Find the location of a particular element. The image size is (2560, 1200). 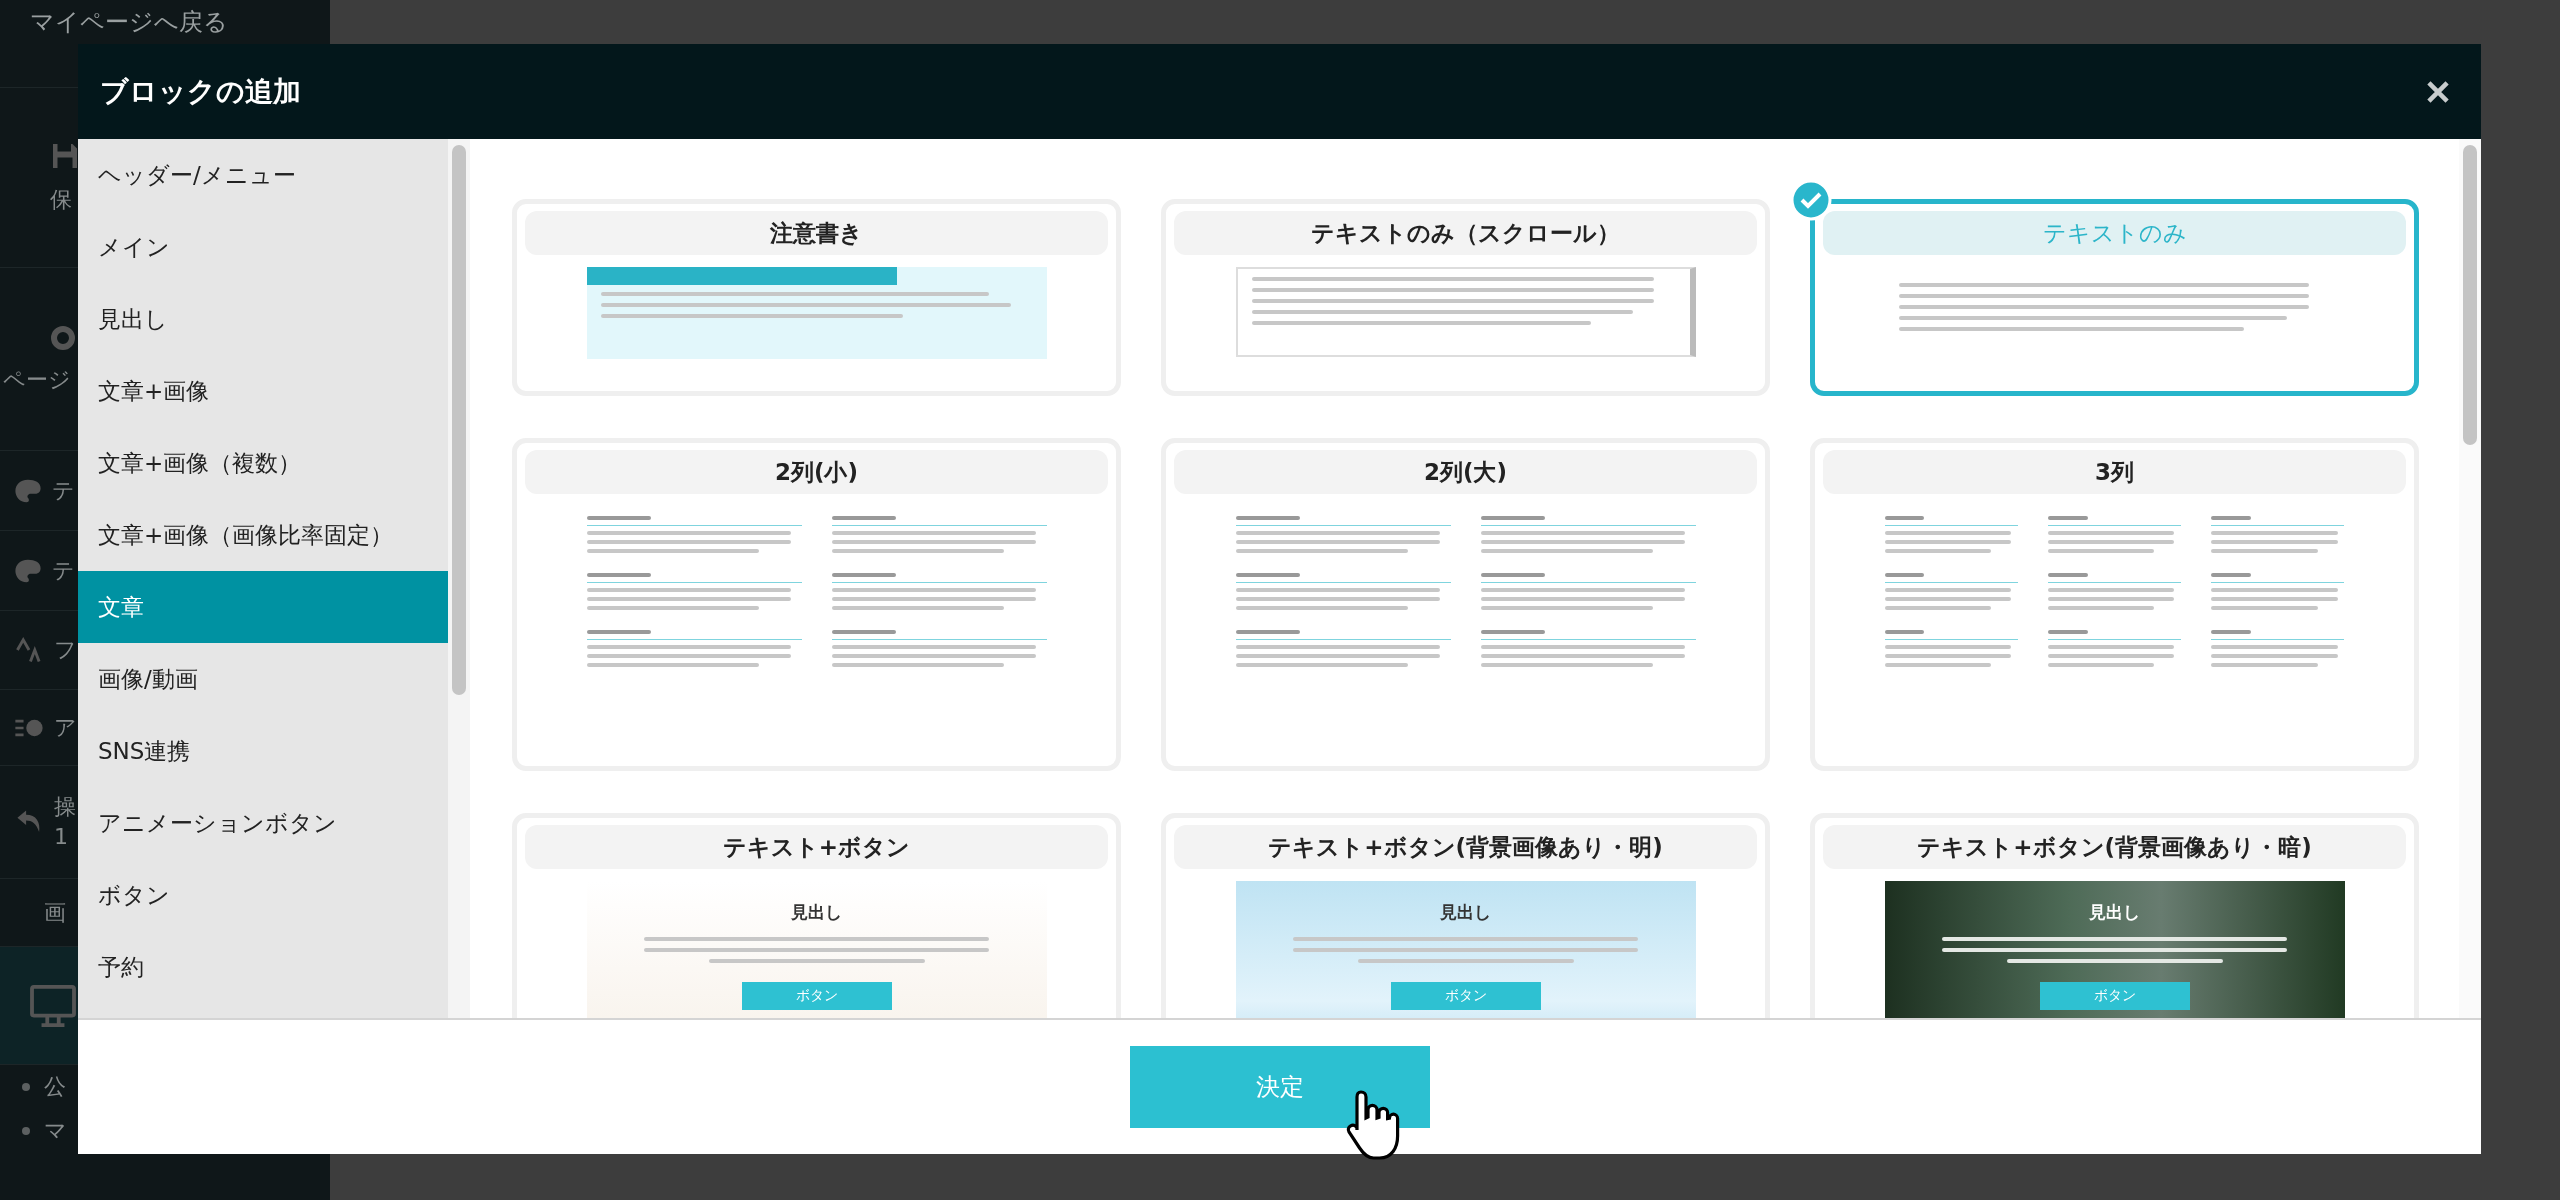

checkmark-icon is located at coordinates (1811, 200).